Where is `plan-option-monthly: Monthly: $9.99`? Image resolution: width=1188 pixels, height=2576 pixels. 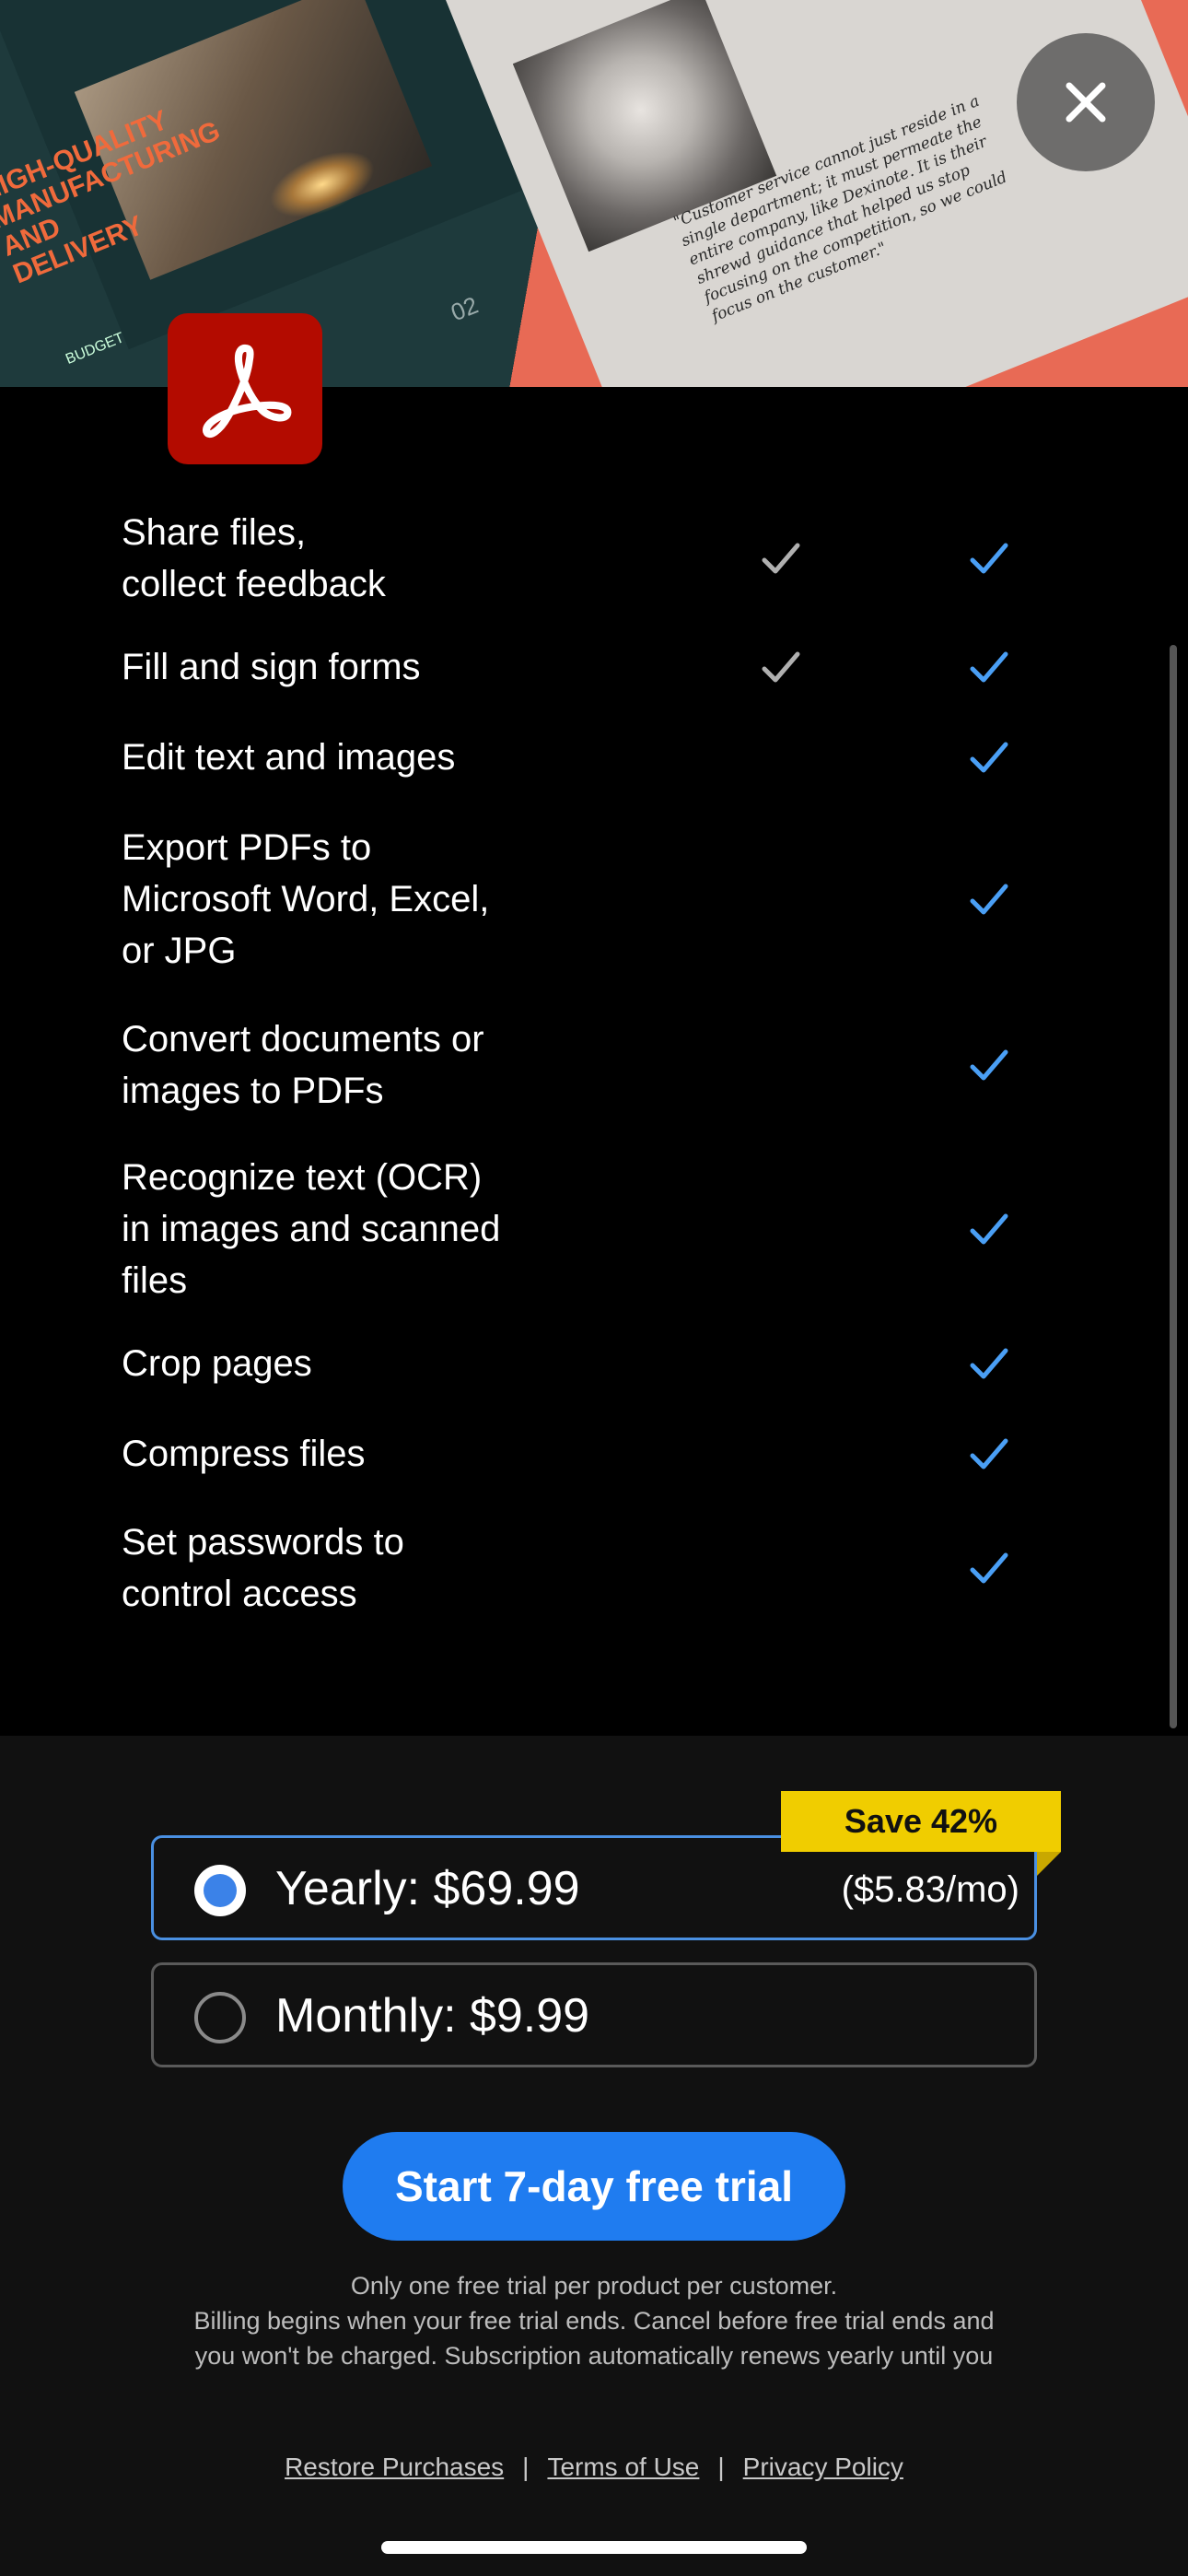
plan-option-monthly: Monthly: $9.99 is located at coordinates (594, 2015).